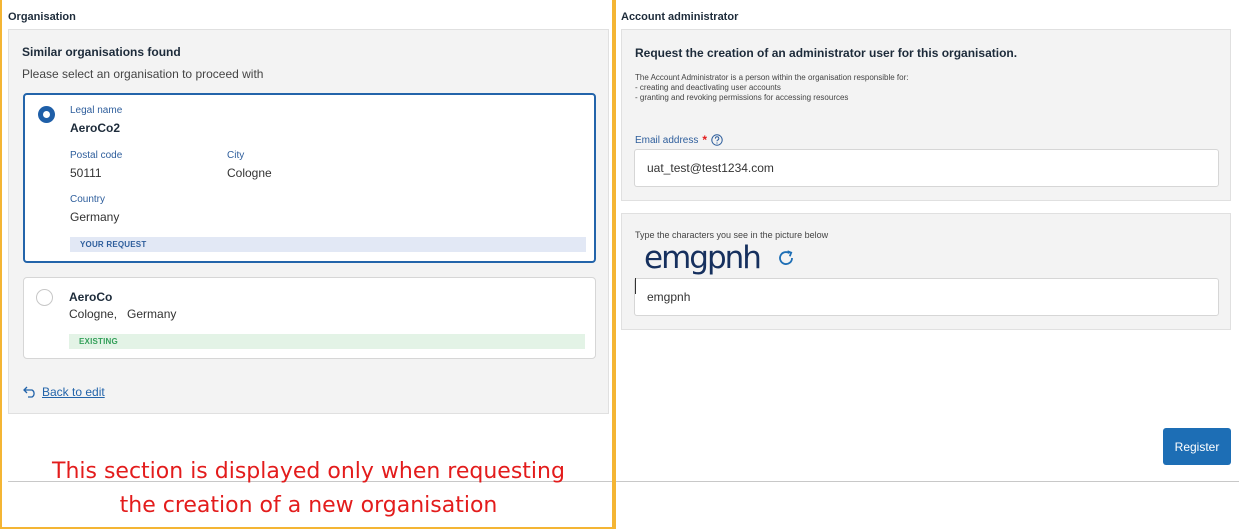 Image resolution: width=1239 pixels, height=529 pixels. What do you see at coordinates (703, 258) in the screenshot?
I see `captcha-image: emgpnh` at bounding box center [703, 258].